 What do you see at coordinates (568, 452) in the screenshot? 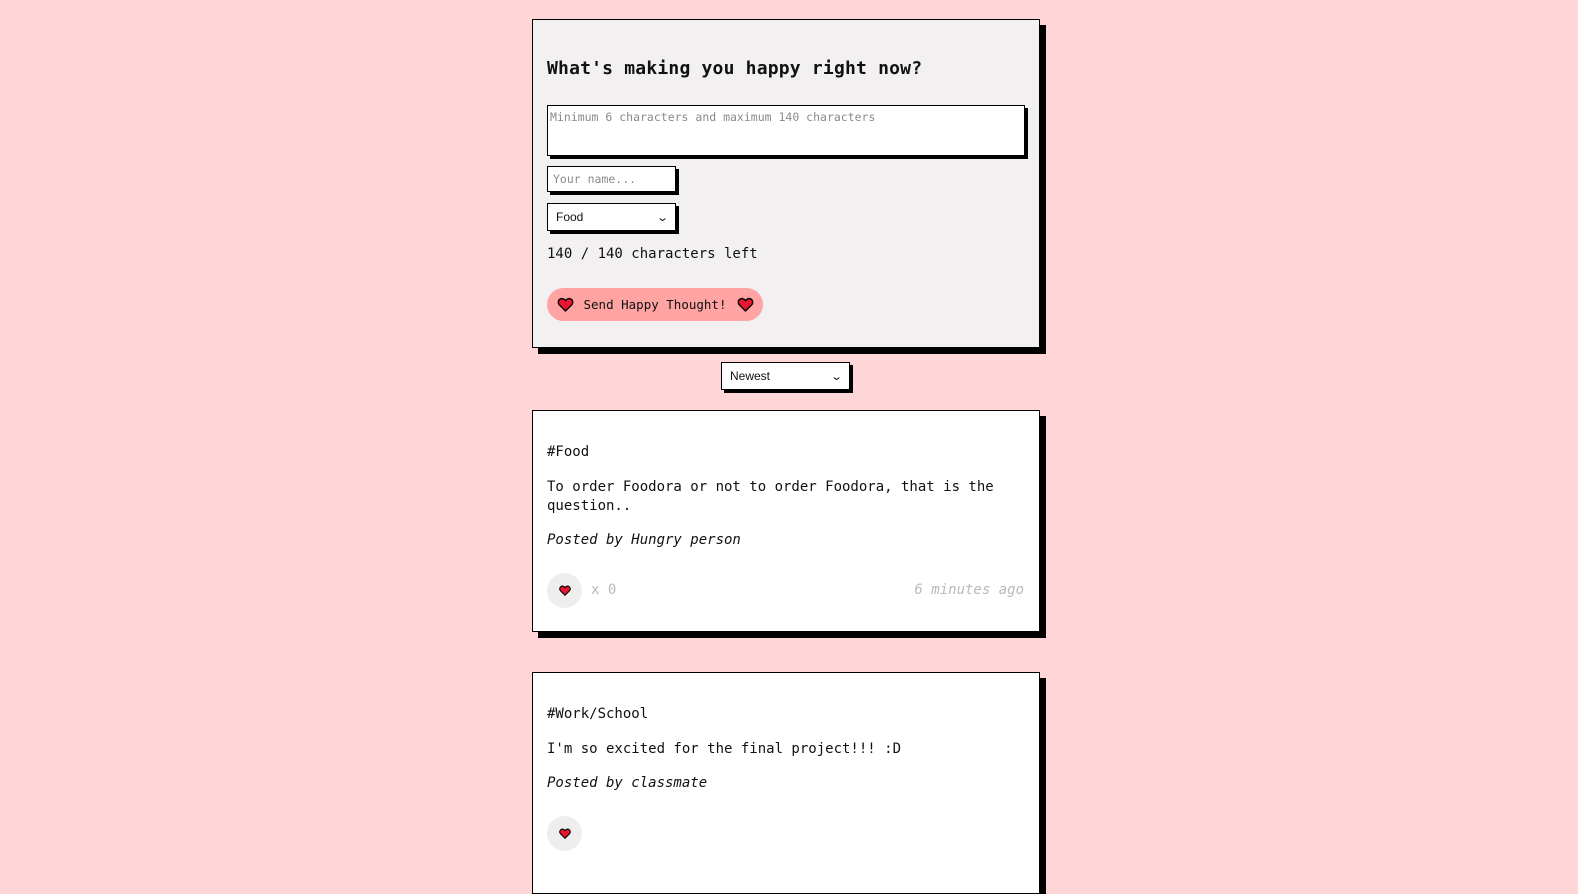
I see `message-category: #Food` at bounding box center [568, 452].